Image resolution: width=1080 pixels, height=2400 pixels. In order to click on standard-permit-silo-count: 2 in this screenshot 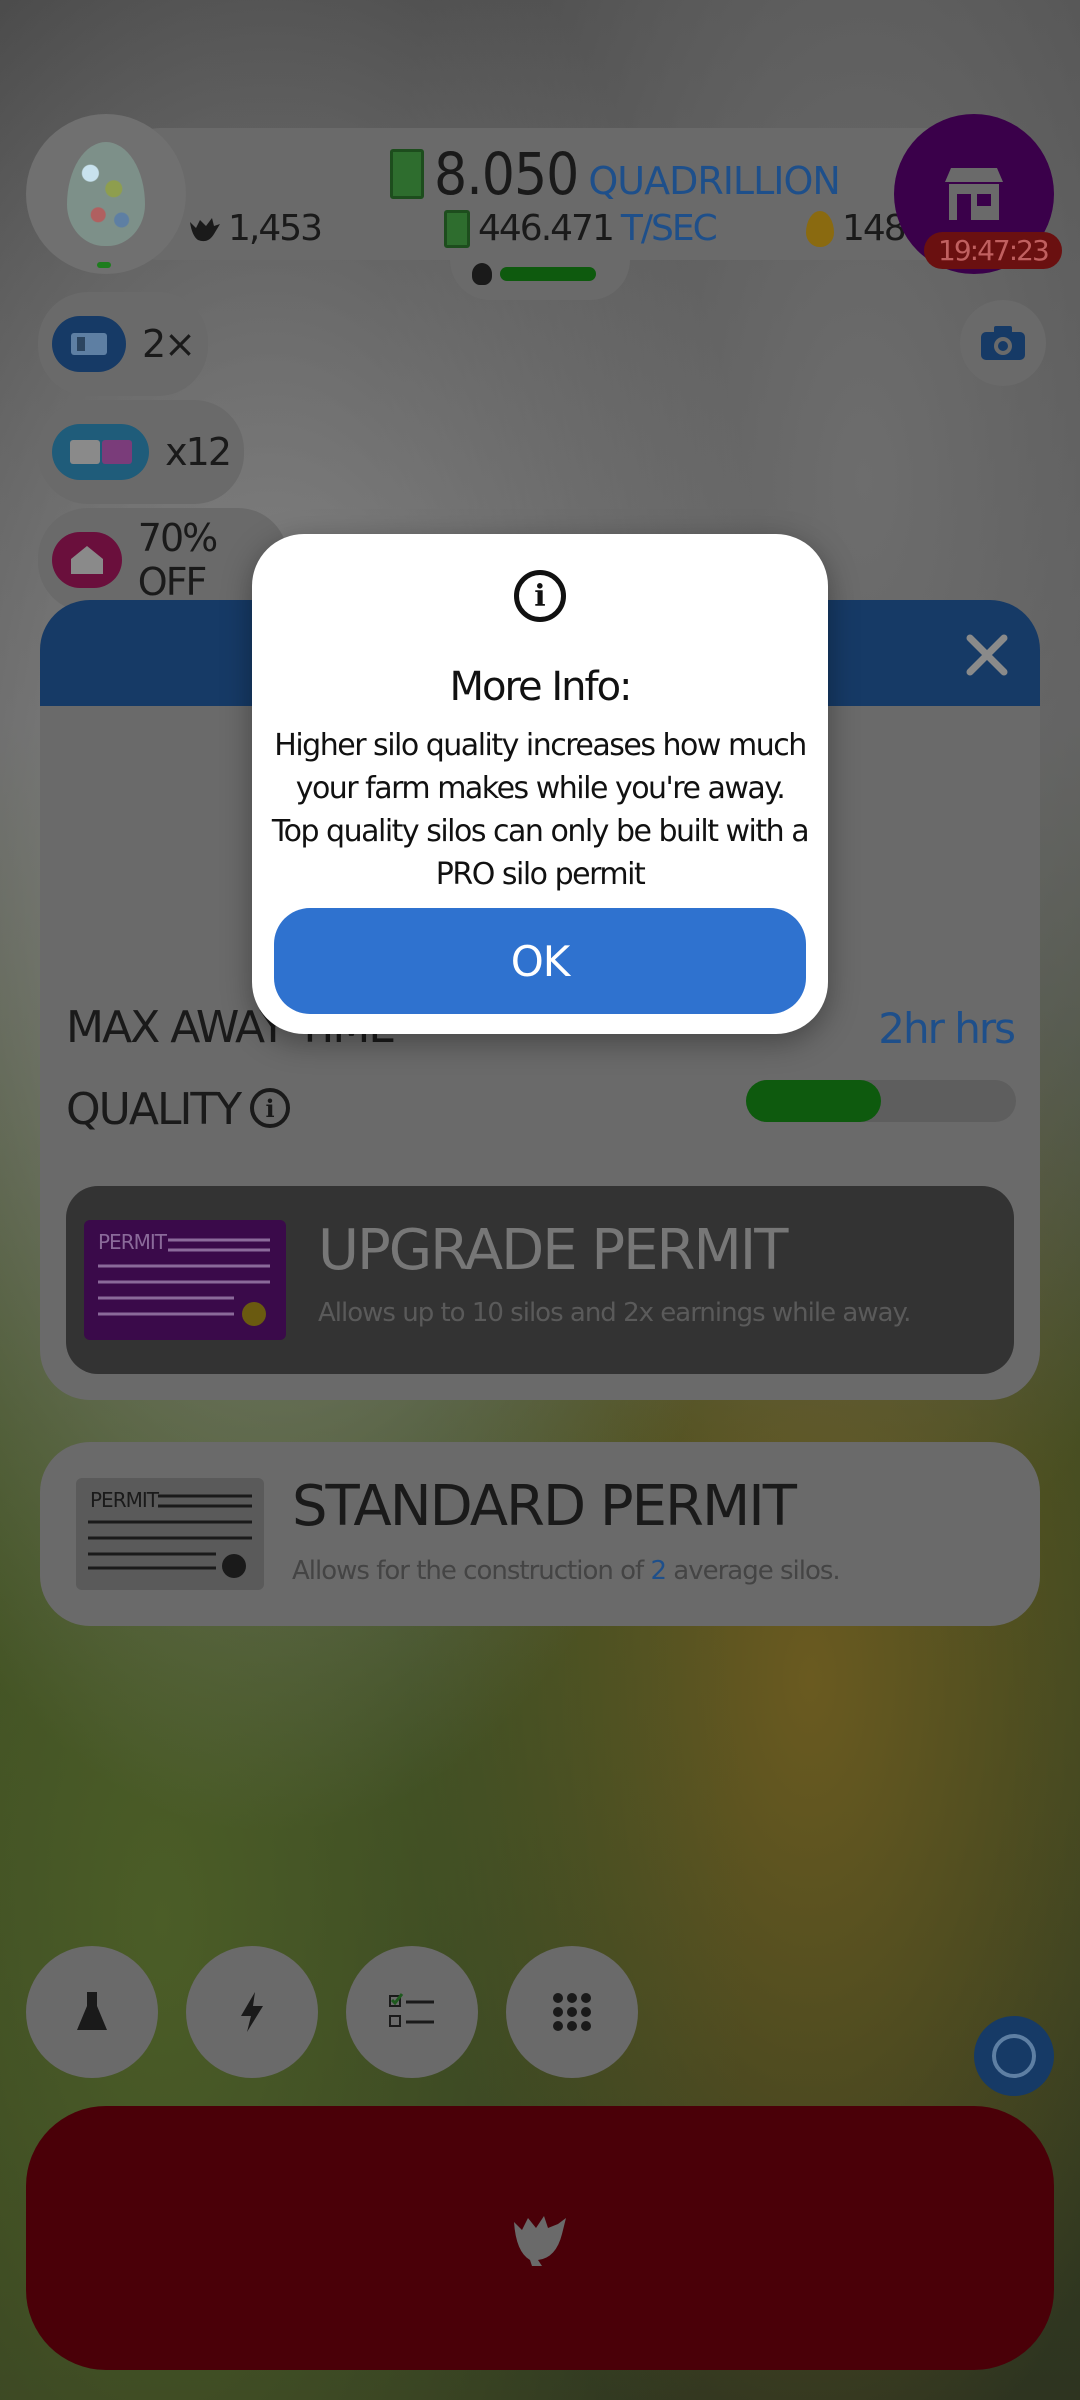, I will do `click(658, 1571)`.